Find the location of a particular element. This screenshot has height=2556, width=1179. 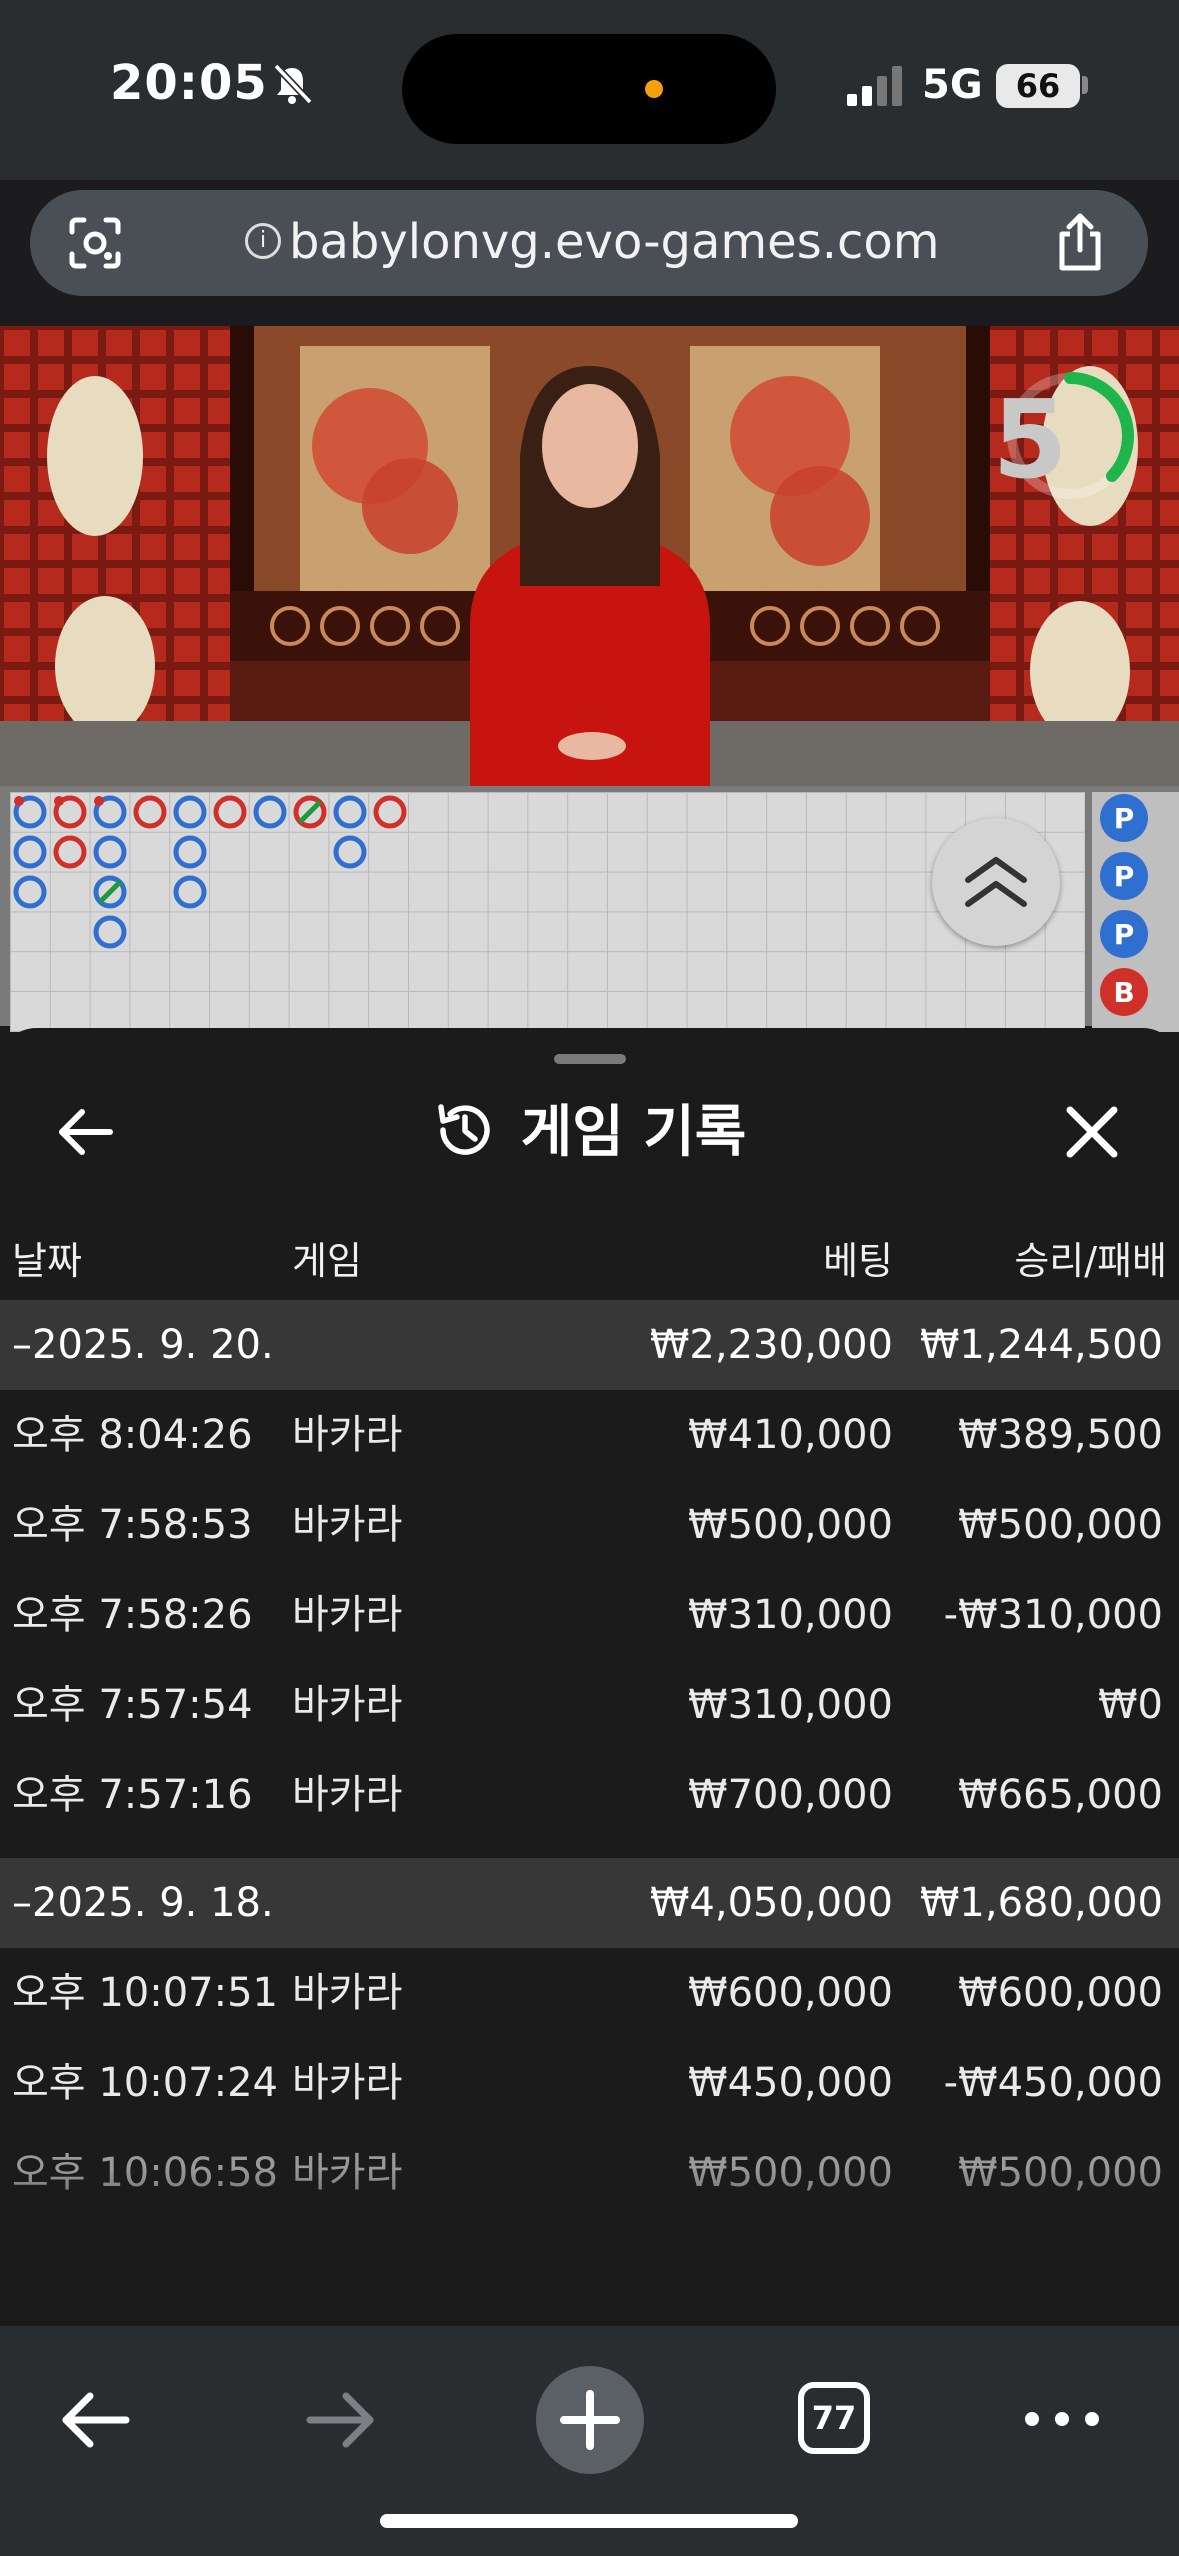

countdown-number: 5 is located at coordinates (1030, 440).